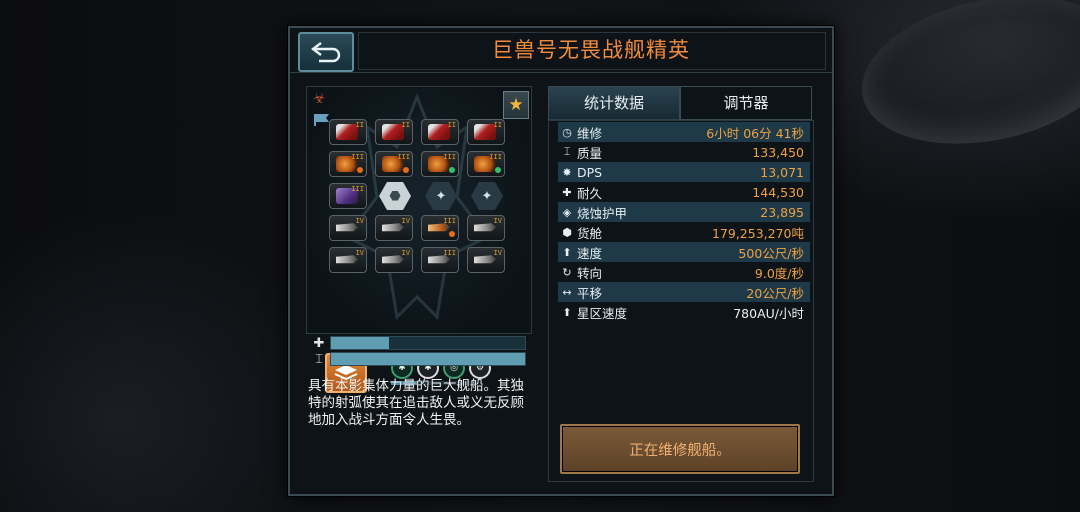 The image size is (1080, 512). Describe the element at coordinates (782, 212) in the screenshot. I see `stat-value: 23,895` at that location.